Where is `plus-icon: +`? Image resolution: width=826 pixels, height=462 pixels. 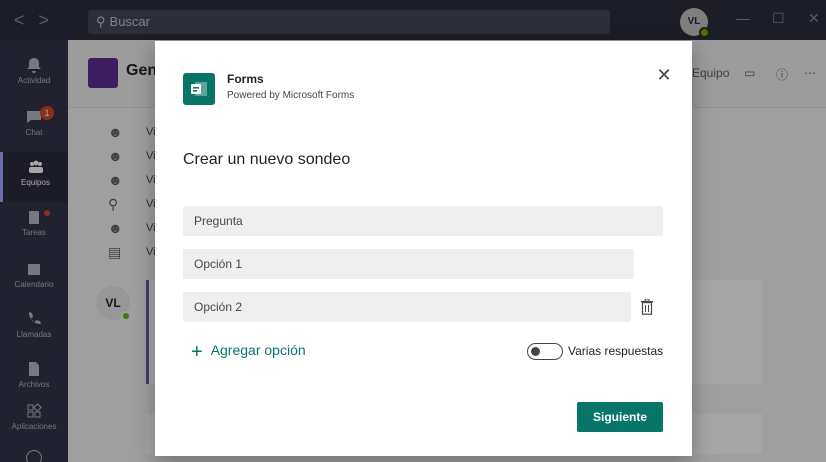
plus-icon: + is located at coordinates (197, 352).